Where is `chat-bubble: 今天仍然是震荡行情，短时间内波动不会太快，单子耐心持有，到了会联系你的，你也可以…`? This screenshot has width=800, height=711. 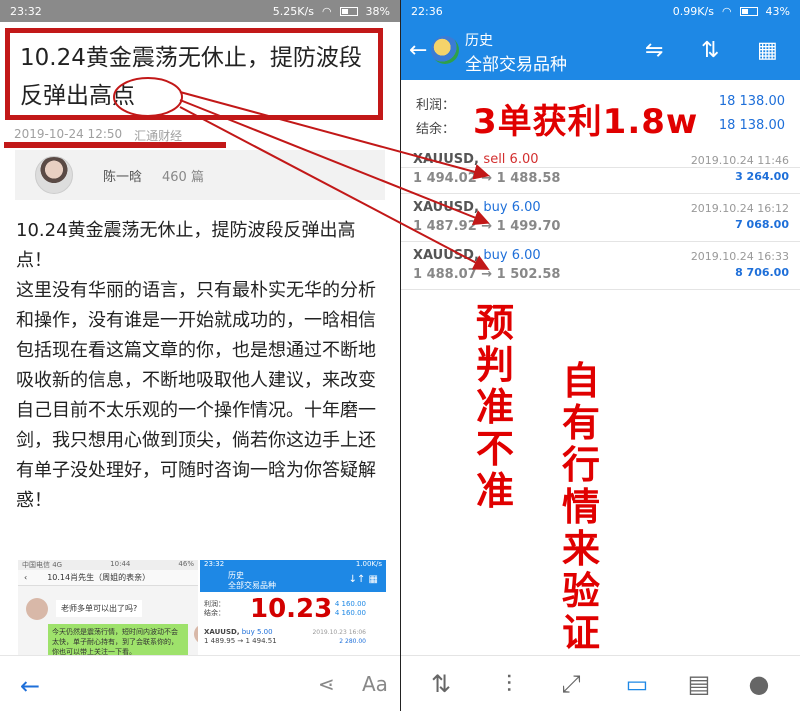 chat-bubble: 今天仍然是震荡行情，短时间内波动不会太快，单子耐心持有，到了会联系你的，你也可以… is located at coordinates (118, 639).